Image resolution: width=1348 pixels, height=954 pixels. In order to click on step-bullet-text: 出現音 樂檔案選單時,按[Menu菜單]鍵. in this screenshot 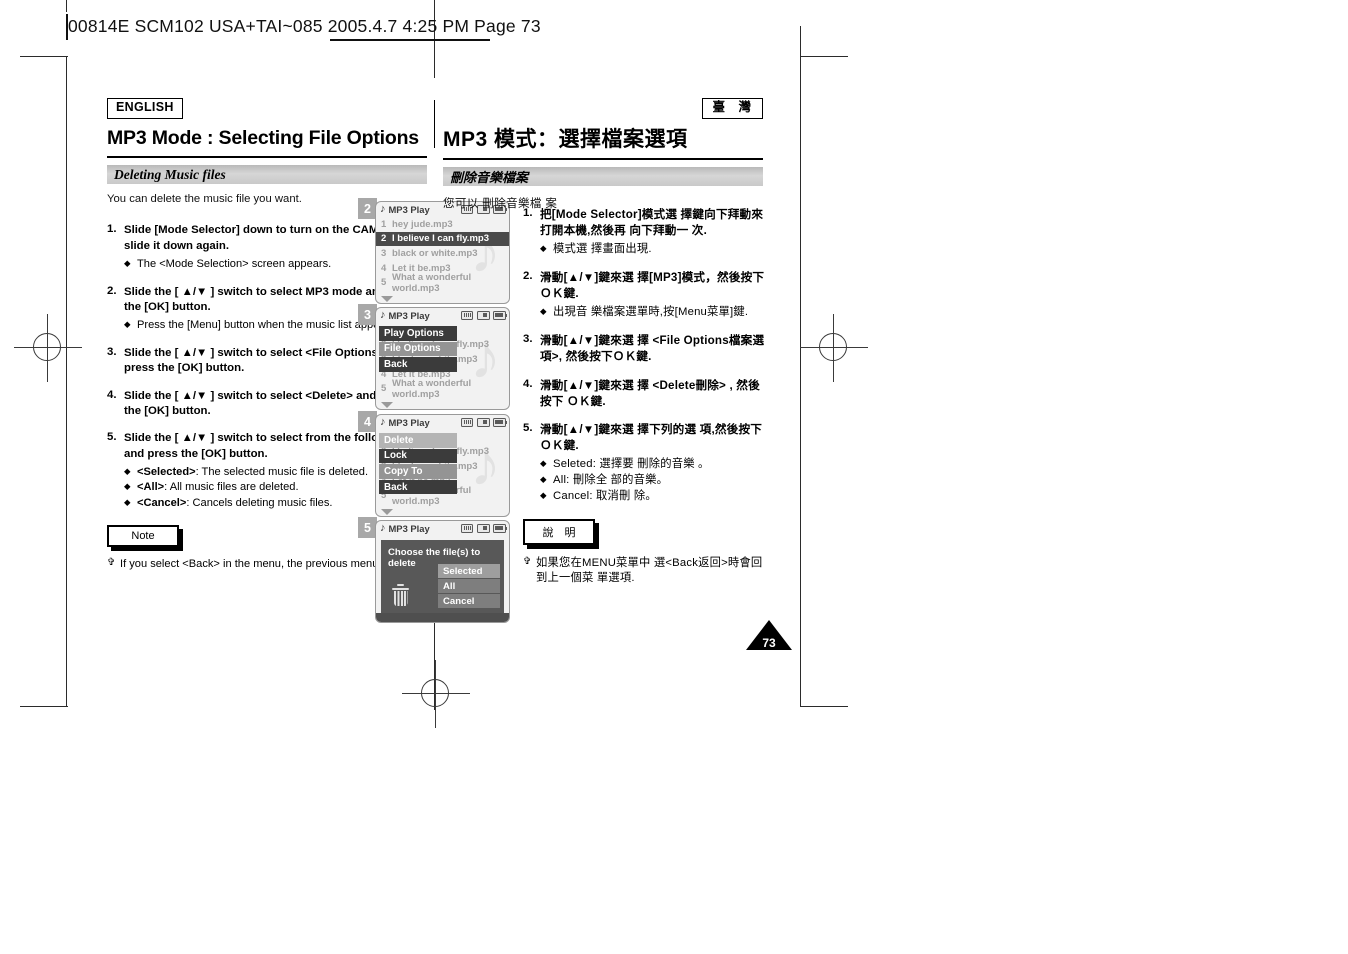, I will do `click(651, 312)`.